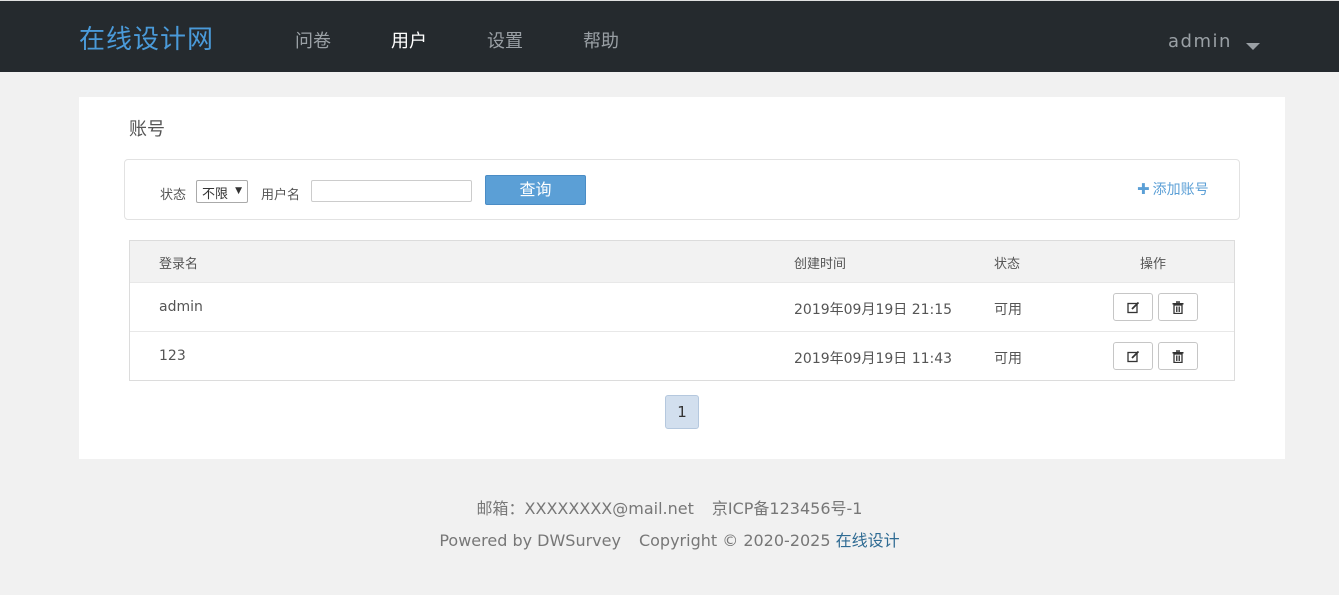  I want to click on status-select-value: 不限, so click(215, 194).